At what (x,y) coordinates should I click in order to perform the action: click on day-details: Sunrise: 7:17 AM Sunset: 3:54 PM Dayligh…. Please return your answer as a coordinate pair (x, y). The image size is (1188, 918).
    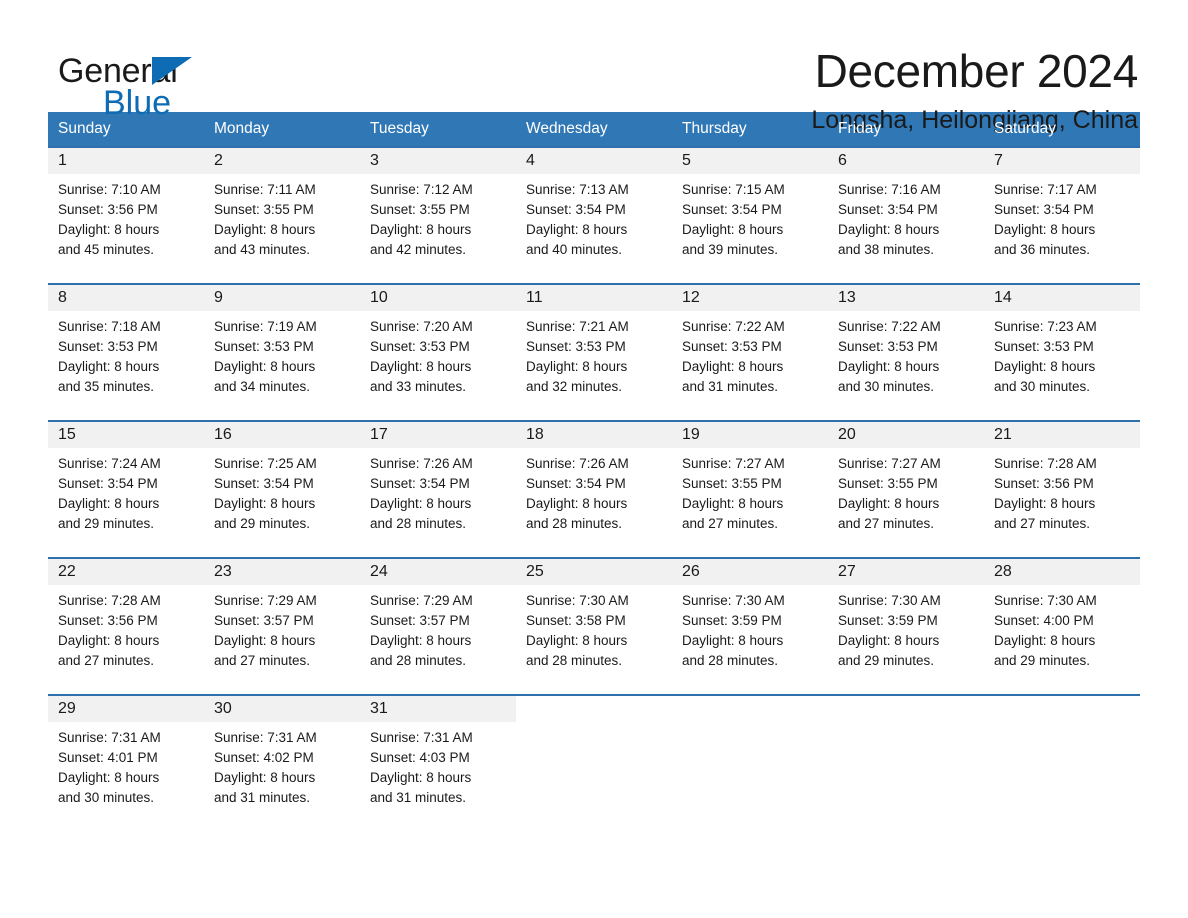
    Looking at the image, I should click on (1062, 217).